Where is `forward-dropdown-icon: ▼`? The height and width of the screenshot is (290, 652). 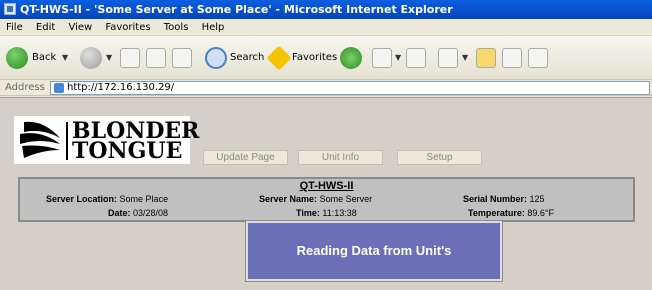 forward-dropdown-icon: ▼ is located at coordinates (109, 57).